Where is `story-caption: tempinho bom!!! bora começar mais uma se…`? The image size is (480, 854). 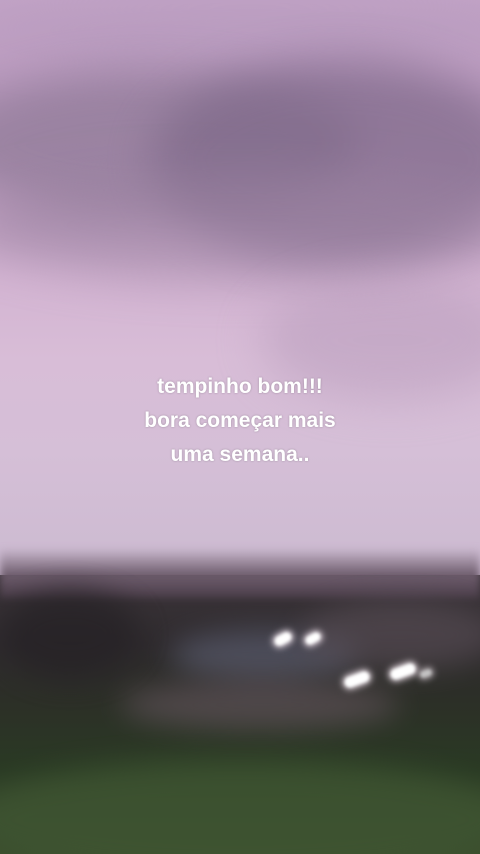
story-caption: tempinho bom!!! bora começar mais uma se… is located at coordinates (240, 421).